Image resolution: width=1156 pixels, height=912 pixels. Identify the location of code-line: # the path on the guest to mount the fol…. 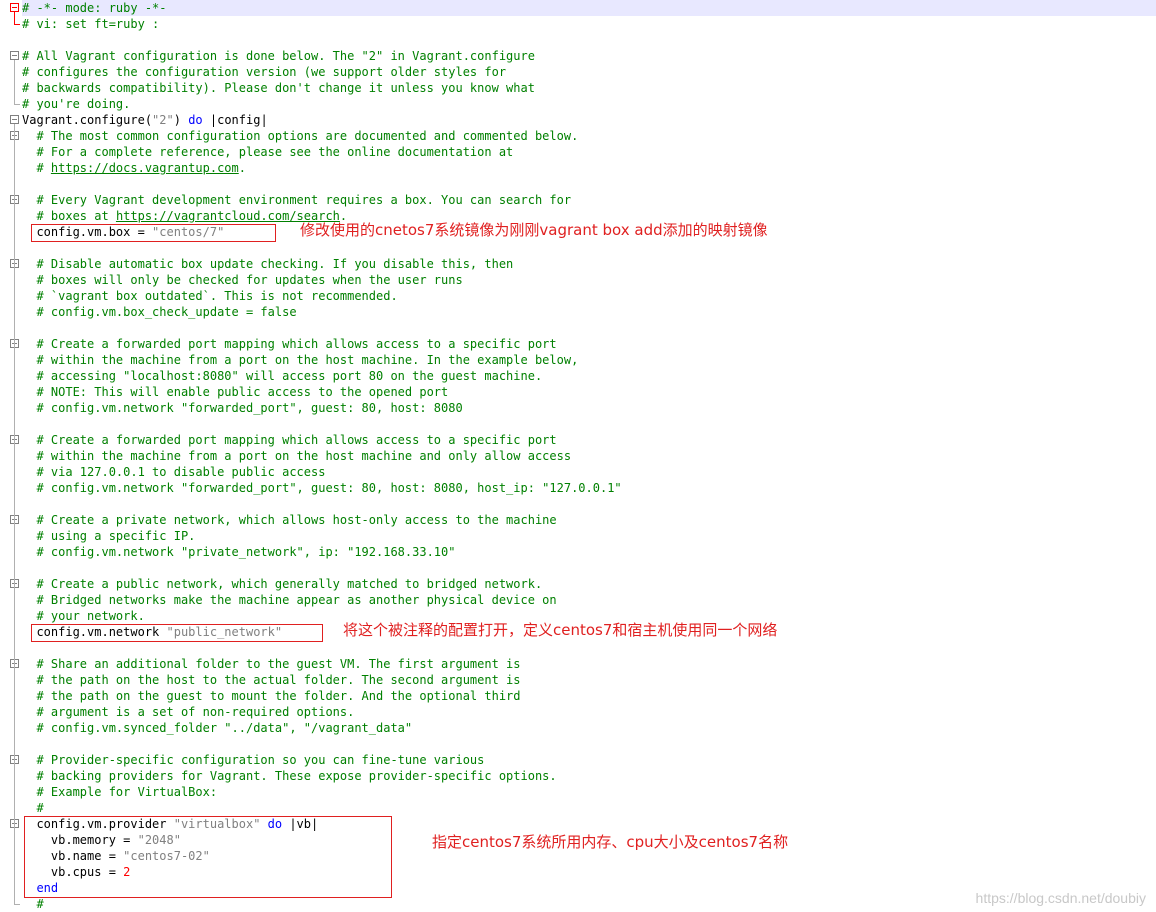
(271, 696).